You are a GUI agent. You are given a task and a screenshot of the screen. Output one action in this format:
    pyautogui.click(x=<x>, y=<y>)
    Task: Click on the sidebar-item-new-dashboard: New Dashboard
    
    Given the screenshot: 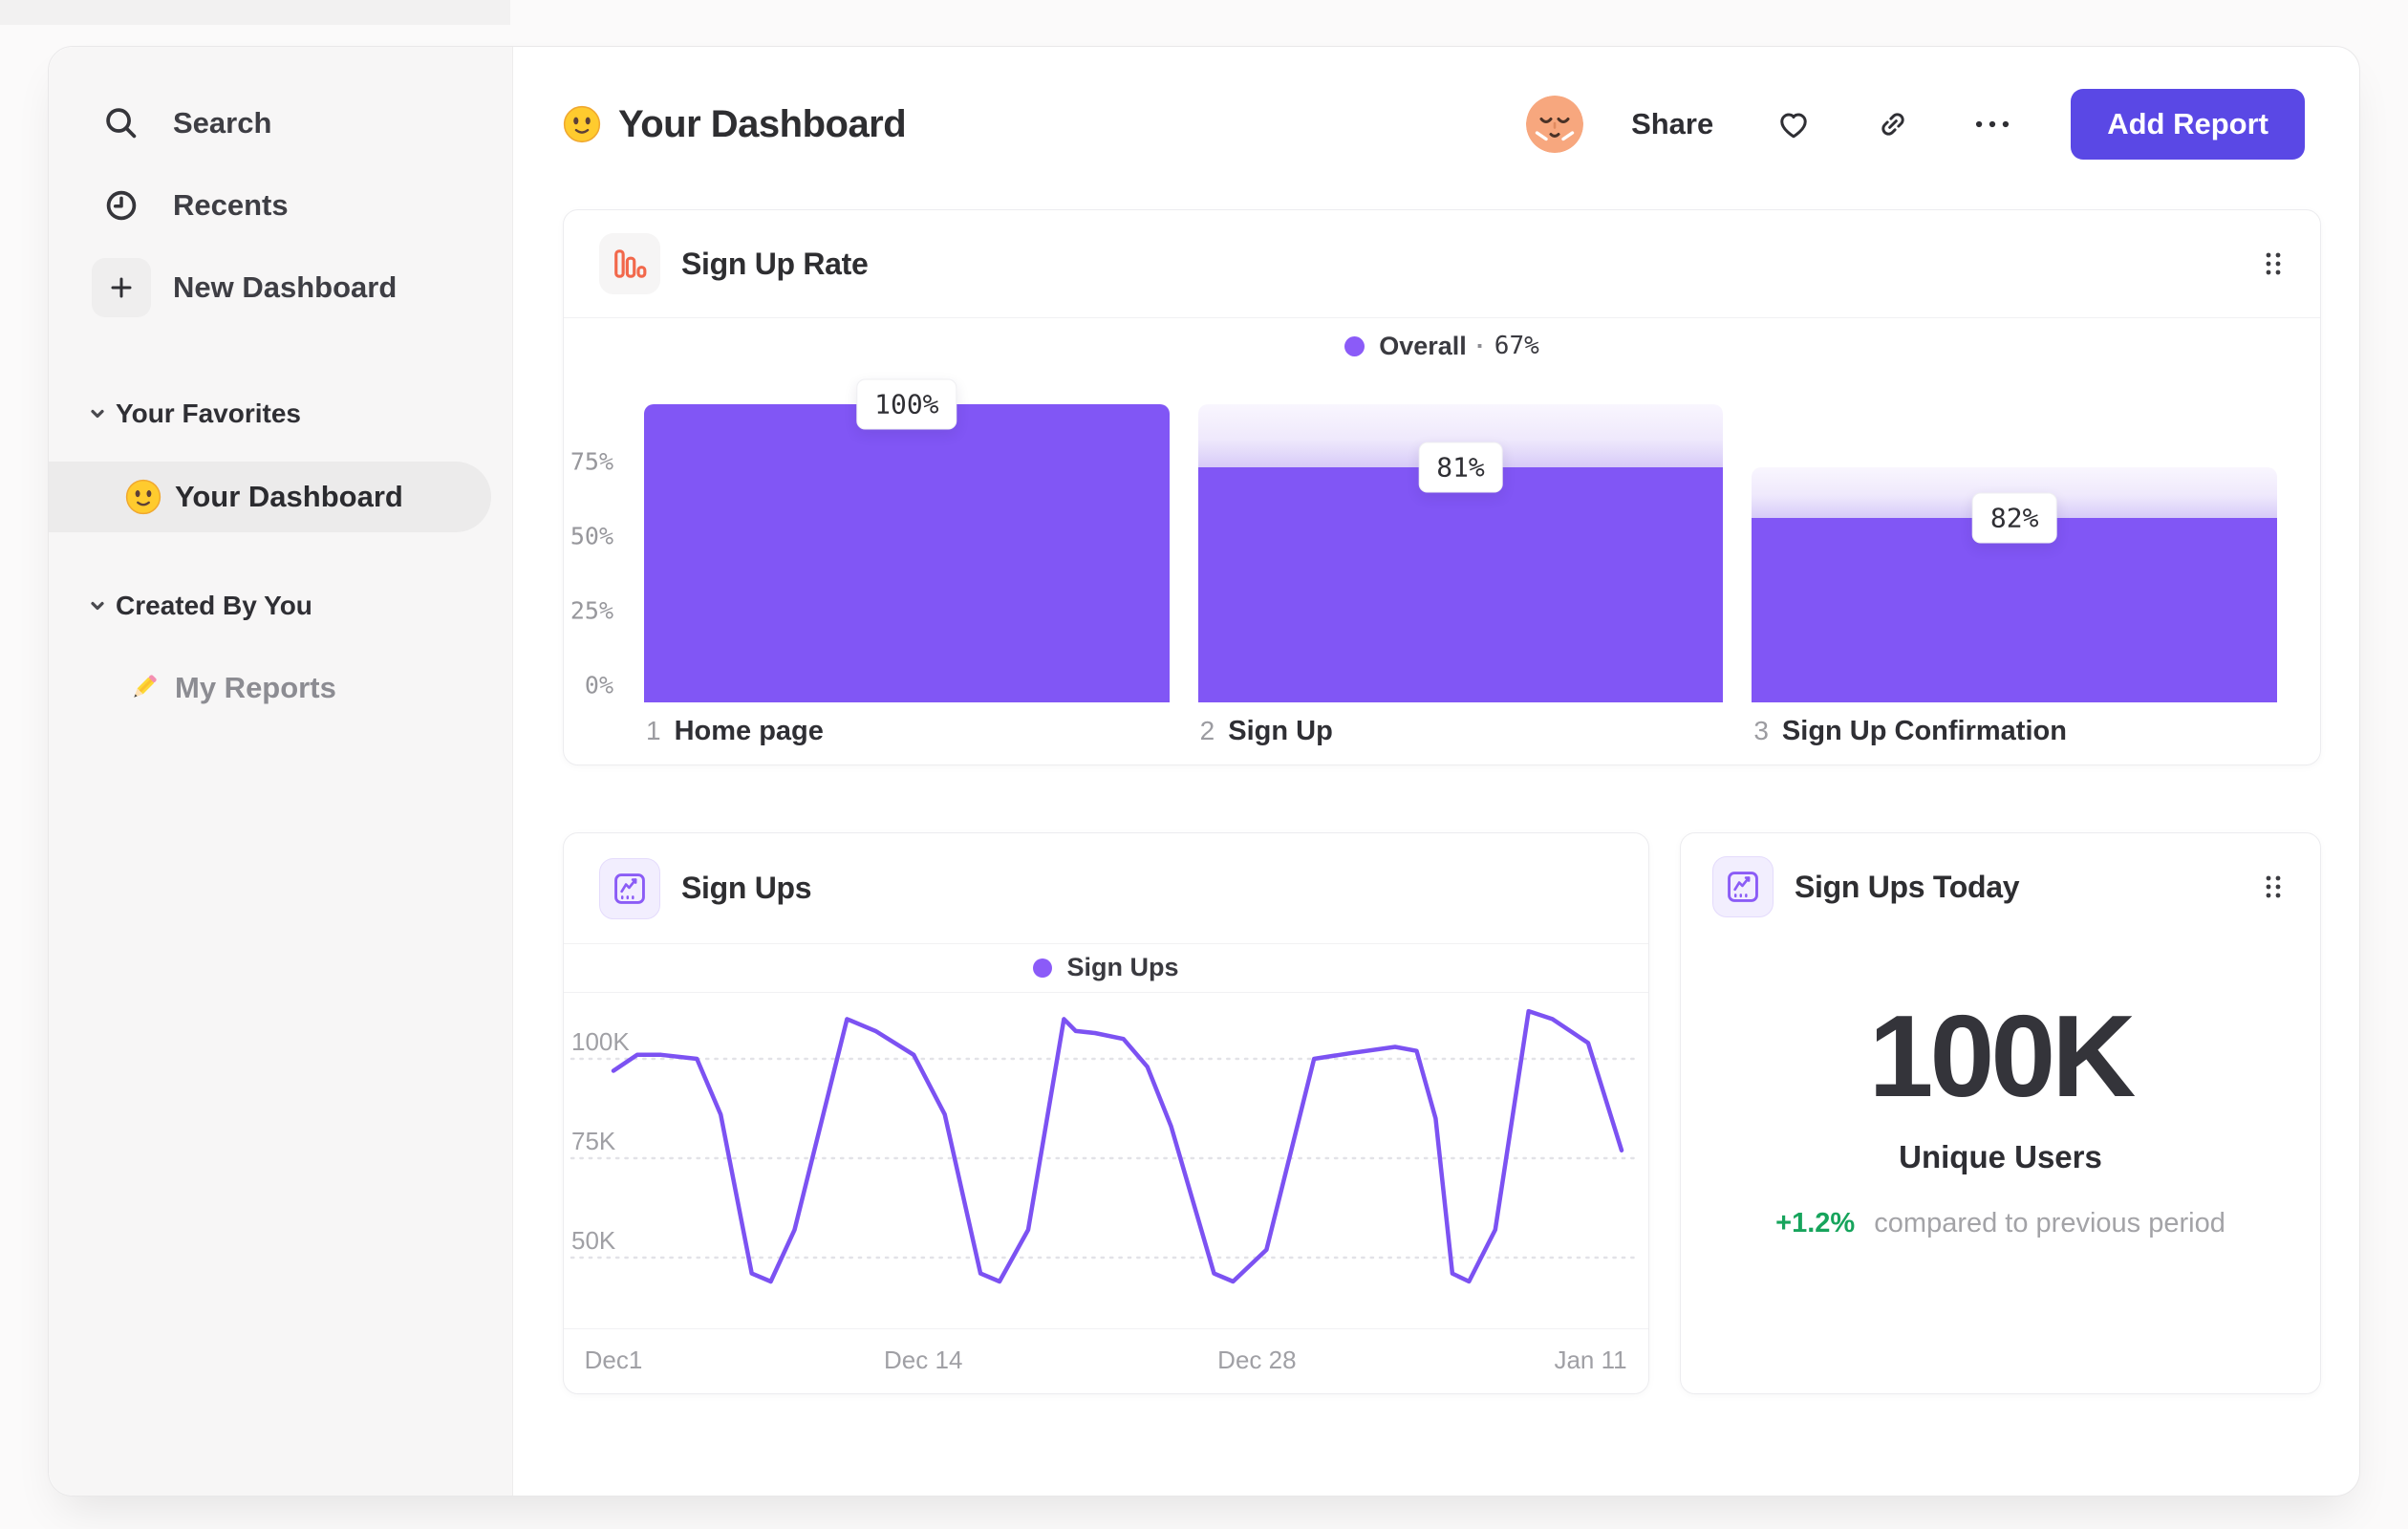 What is the action you would take?
    pyautogui.click(x=281, y=288)
    